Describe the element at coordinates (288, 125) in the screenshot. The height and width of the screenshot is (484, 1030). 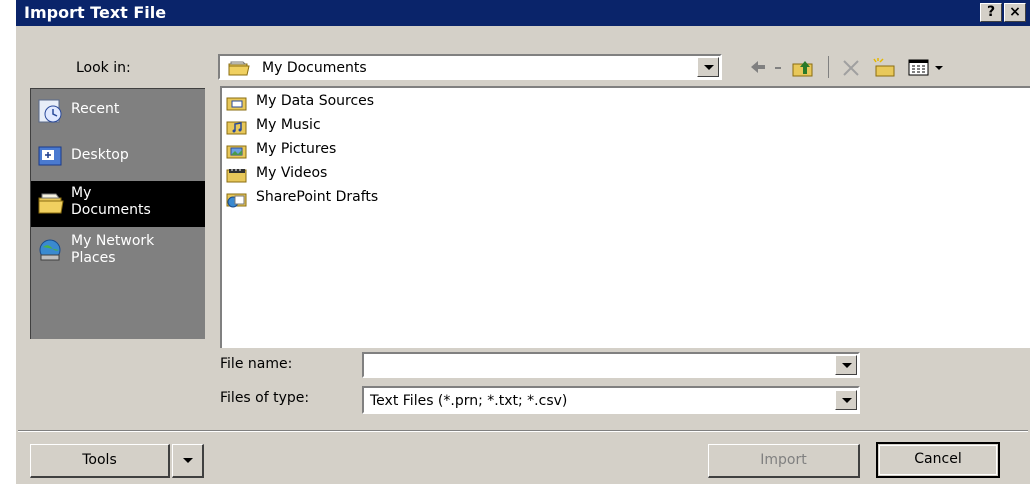
I see `file-label: My Music` at that location.